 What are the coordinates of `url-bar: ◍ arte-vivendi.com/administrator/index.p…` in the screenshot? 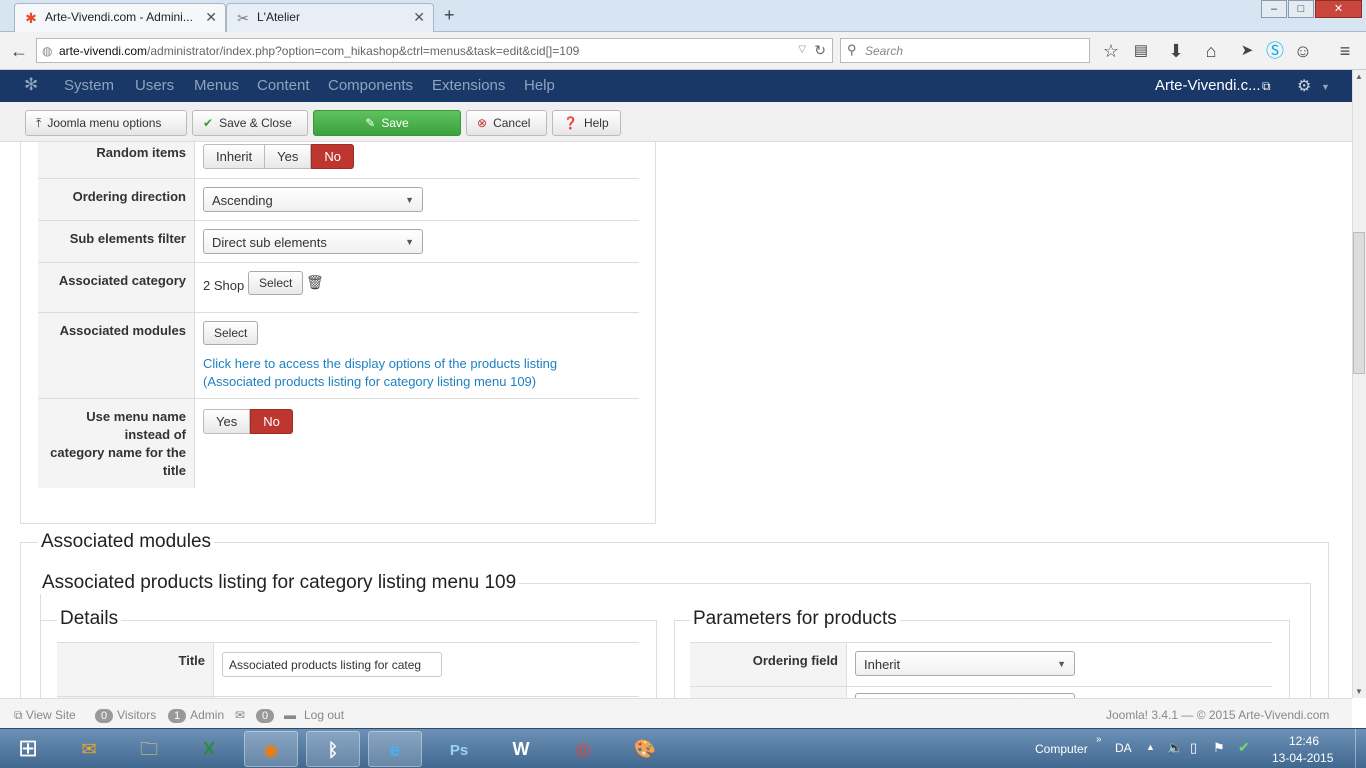 It's located at (434, 50).